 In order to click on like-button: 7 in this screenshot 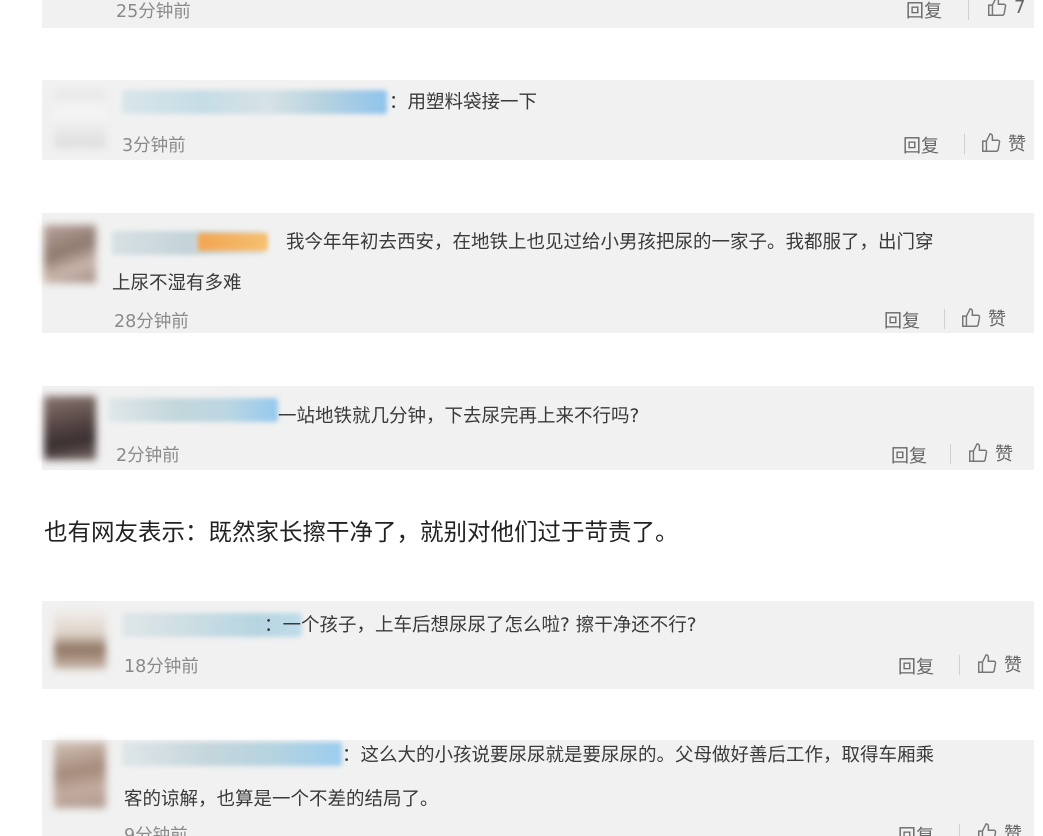, I will do `click(1005, 9)`.